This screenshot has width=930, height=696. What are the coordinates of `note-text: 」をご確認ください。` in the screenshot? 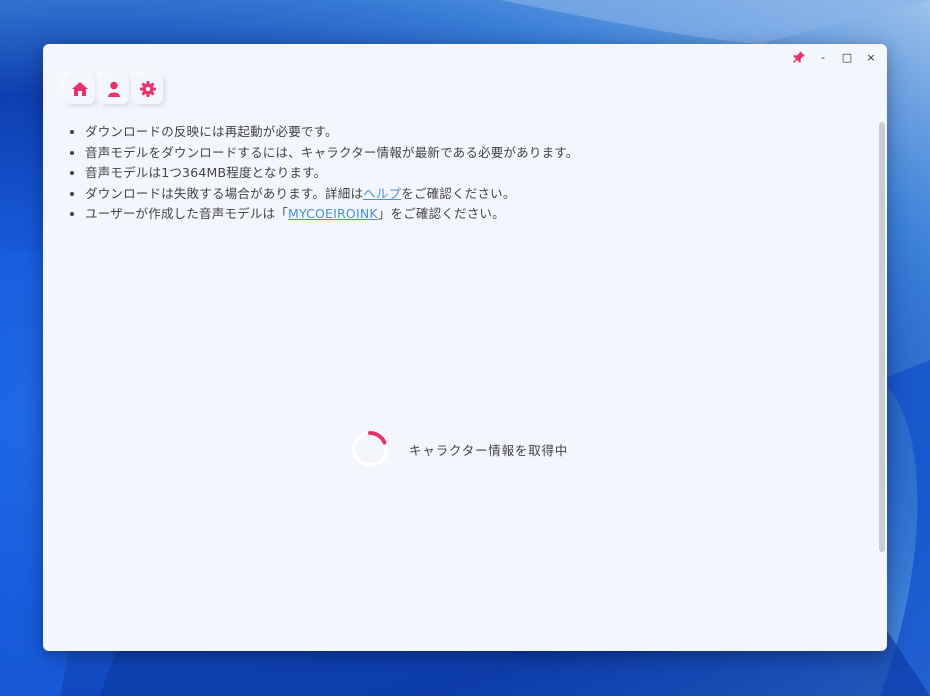 It's located at (441, 213).